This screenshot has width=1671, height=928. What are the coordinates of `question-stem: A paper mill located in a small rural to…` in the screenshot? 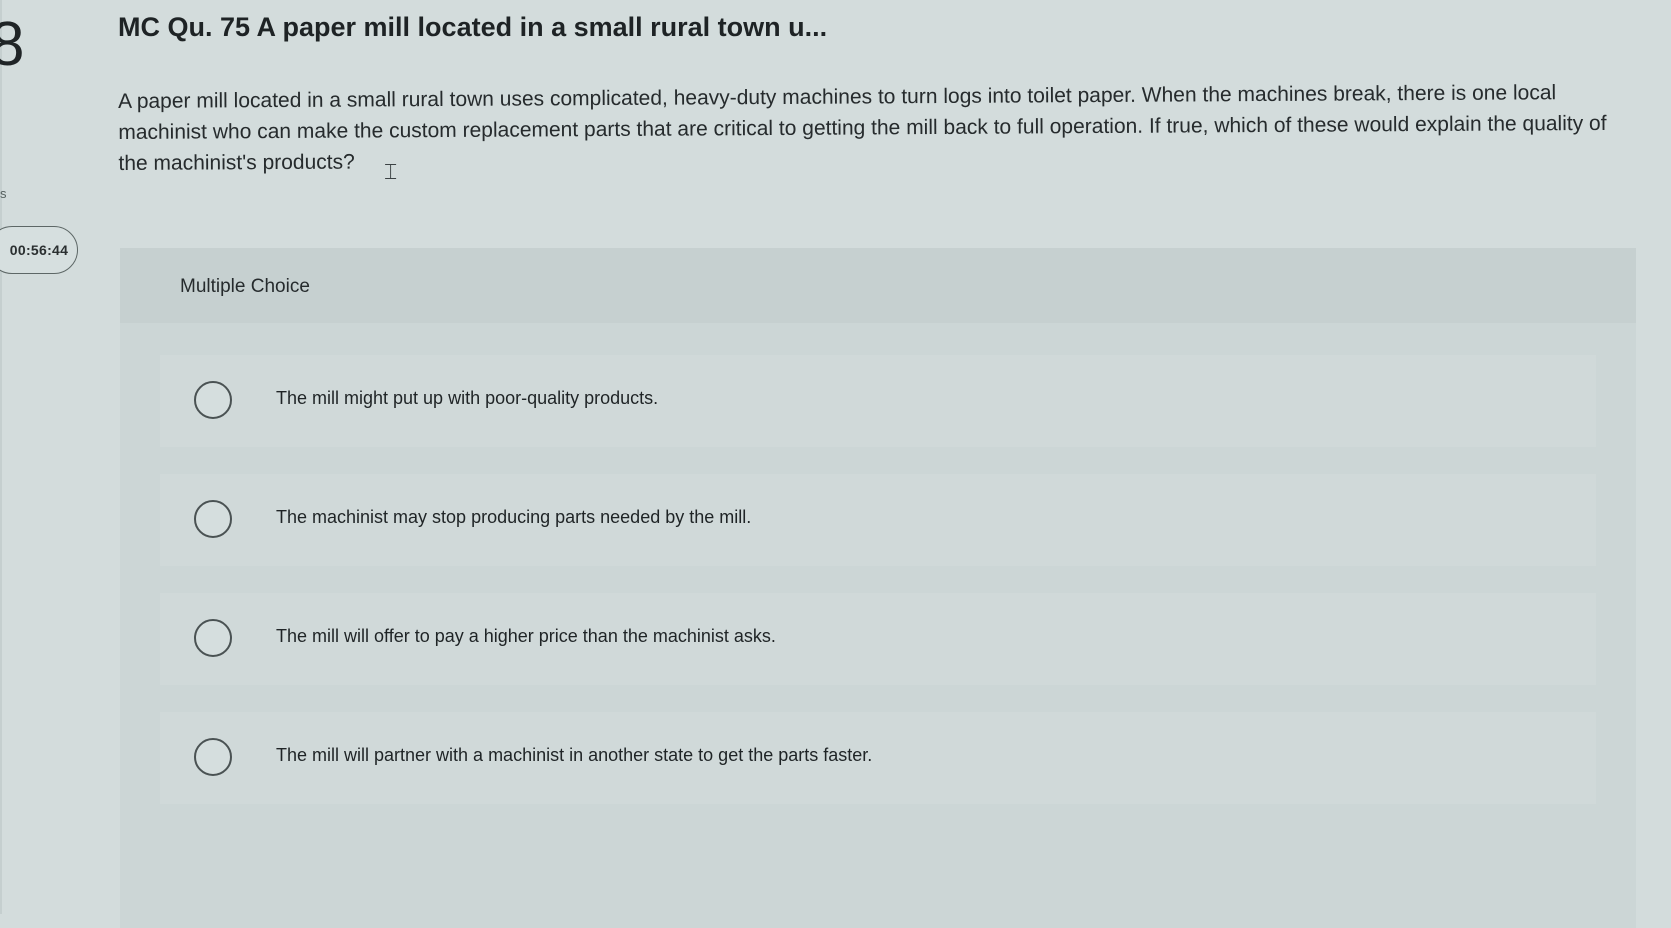 It's located at (862, 128).